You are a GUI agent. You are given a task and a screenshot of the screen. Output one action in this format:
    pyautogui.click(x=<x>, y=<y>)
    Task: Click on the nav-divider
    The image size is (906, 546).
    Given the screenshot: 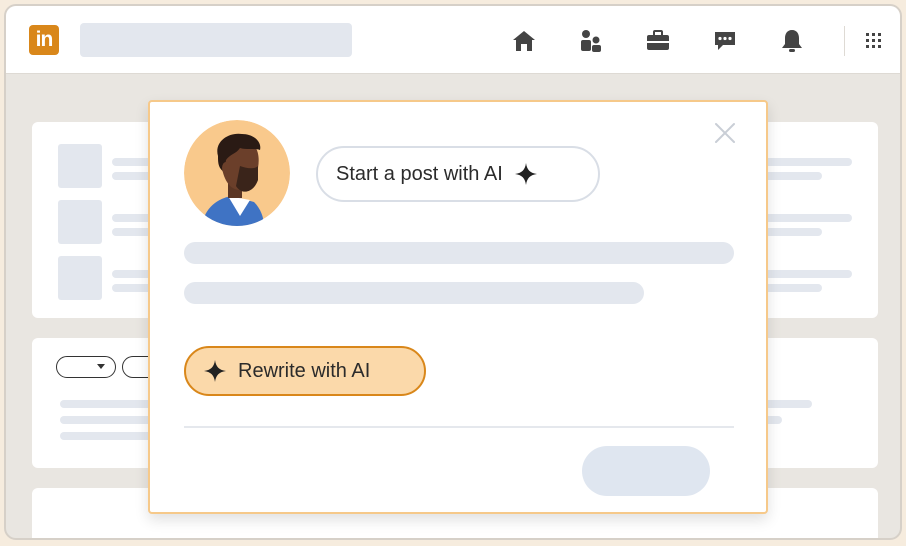 What is the action you would take?
    pyautogui.click(x=844, y=41)
    